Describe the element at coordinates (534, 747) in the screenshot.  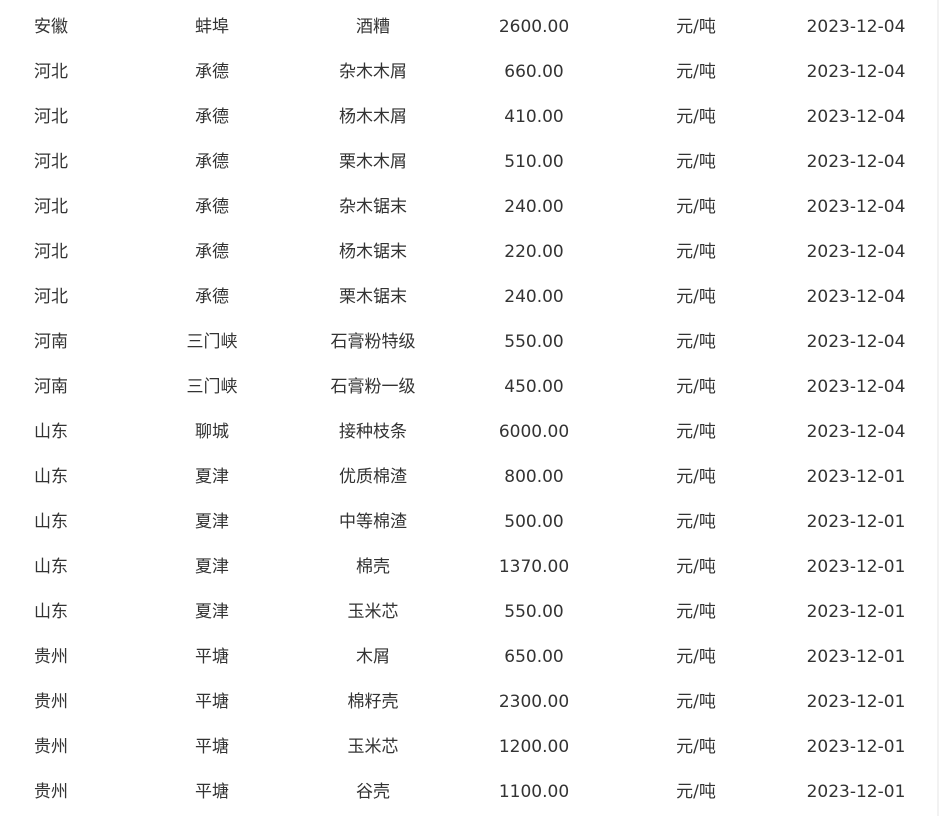
I see `price-cell: 1200.00` at that location.